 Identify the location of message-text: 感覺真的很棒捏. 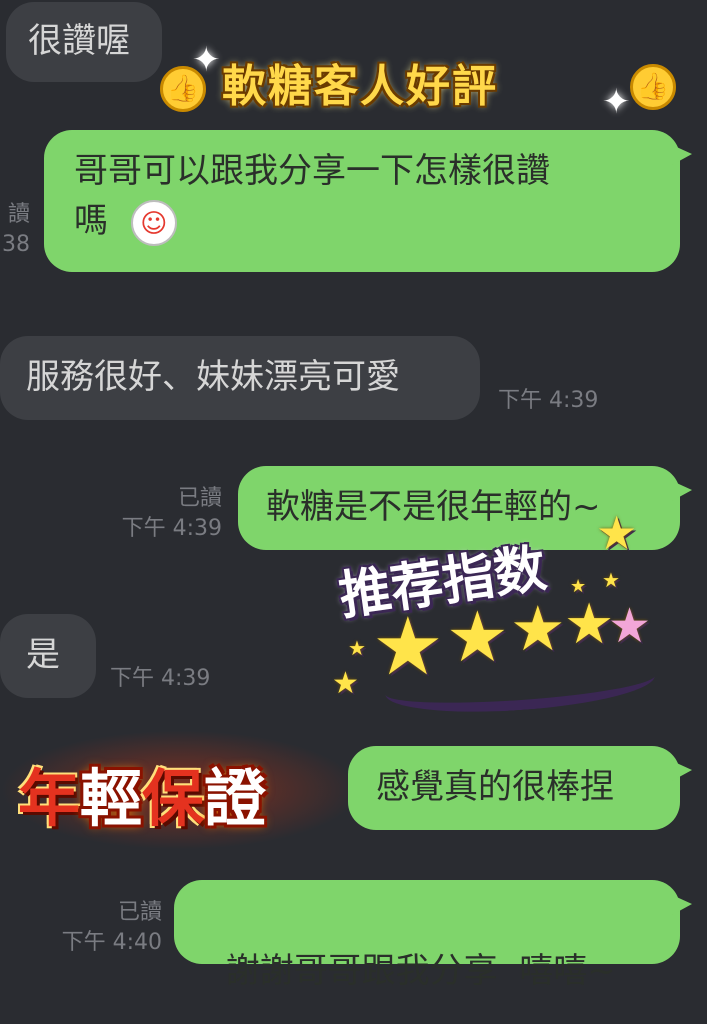
(495, 787).